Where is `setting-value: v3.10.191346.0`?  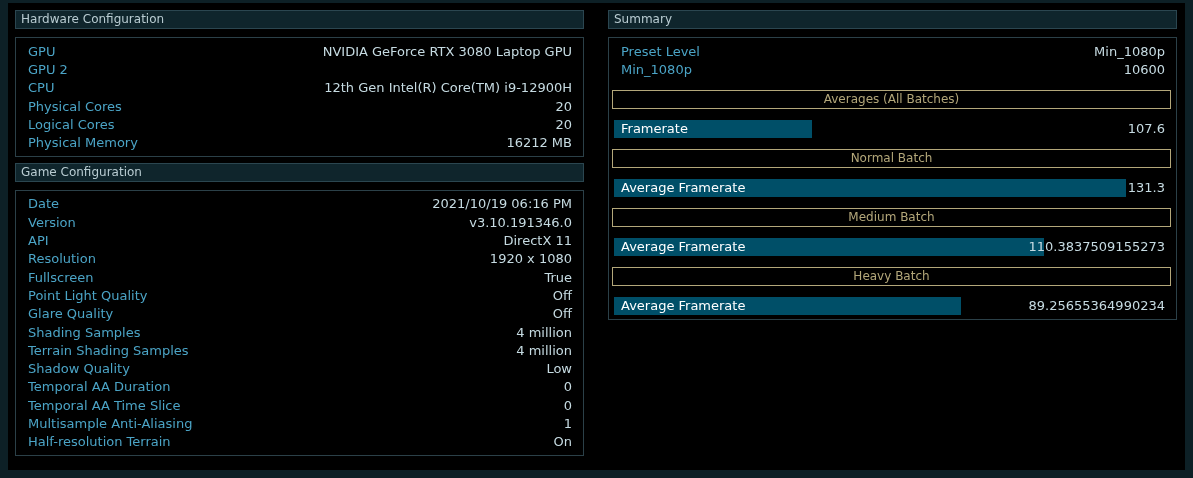
setting-value: v3.10.191346.0 is located at coordinates (520, 222).